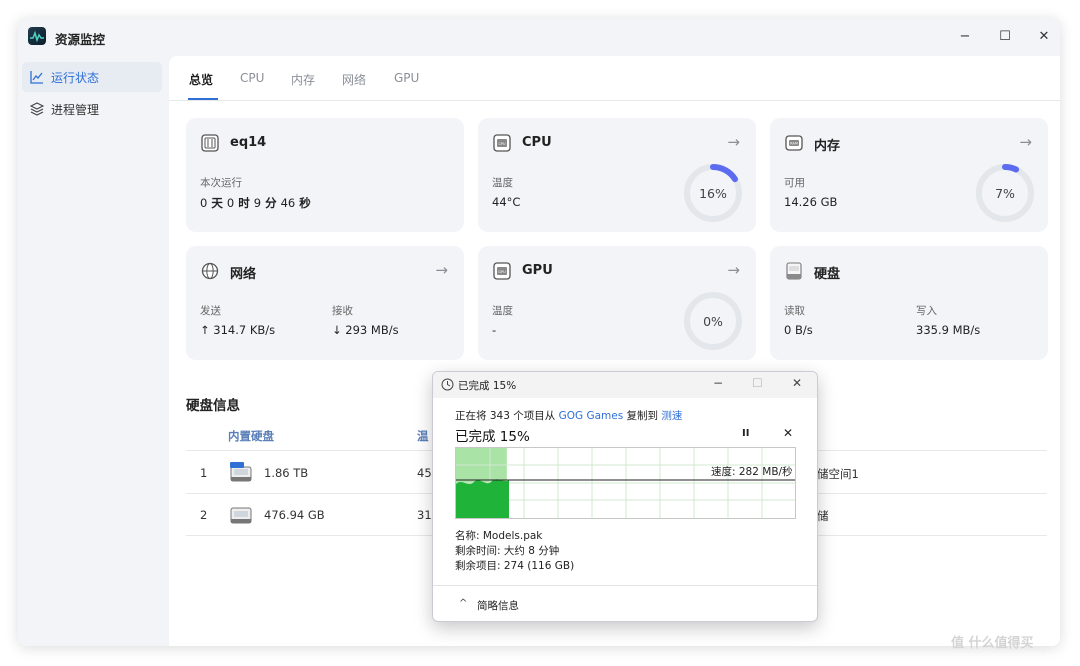  Describe the element at coordinates (794, 183) in the screenshot. I see `memory-available-label: 可用` at that location.